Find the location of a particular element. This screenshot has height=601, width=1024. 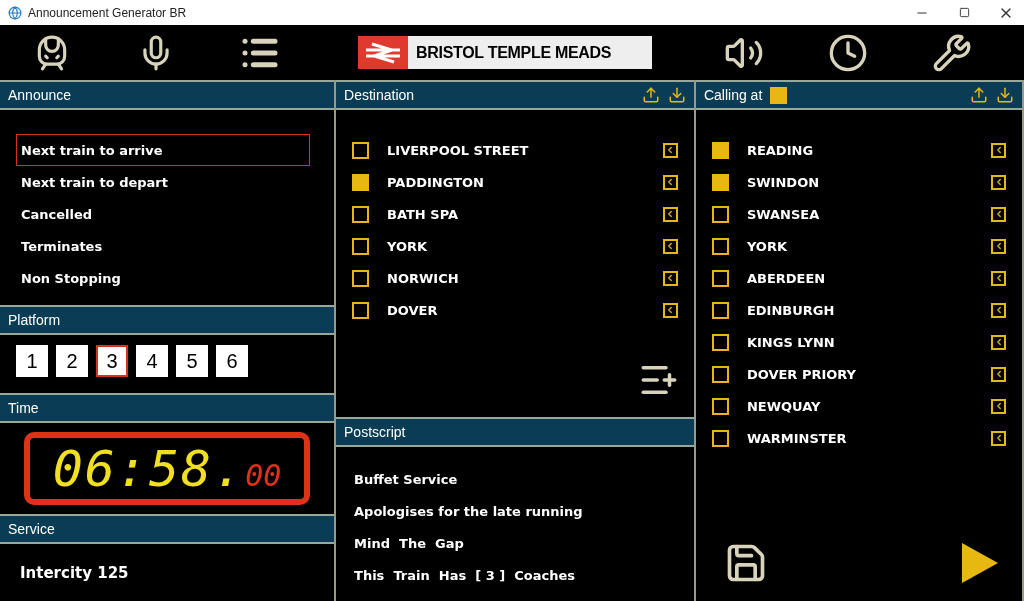

station-label: READING is located at coordinates (780, 150).